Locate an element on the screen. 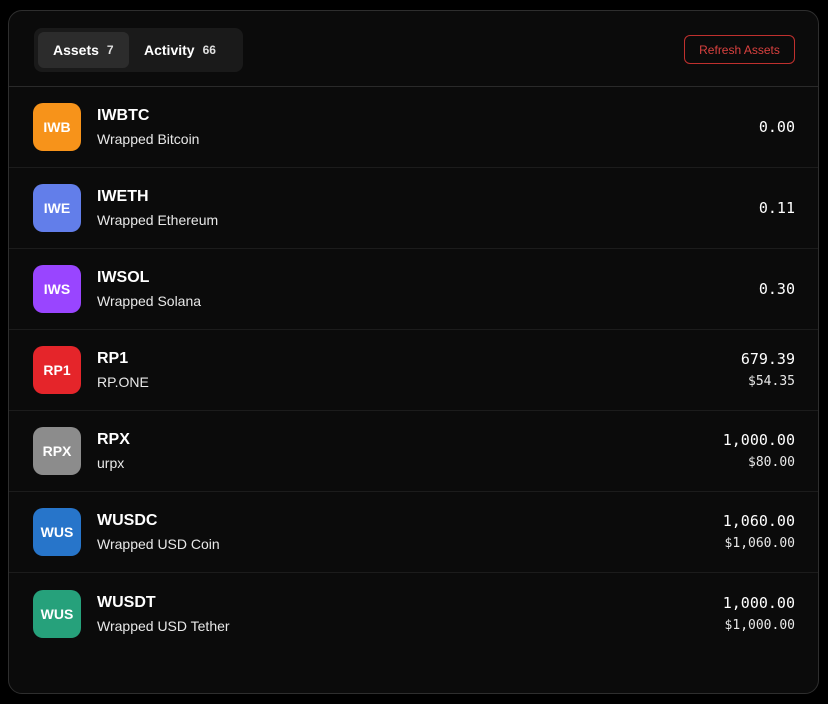 This screenshot has height=704, width=828. asset-name: Wrapped Ethereum is located at coordinates (158, 220).